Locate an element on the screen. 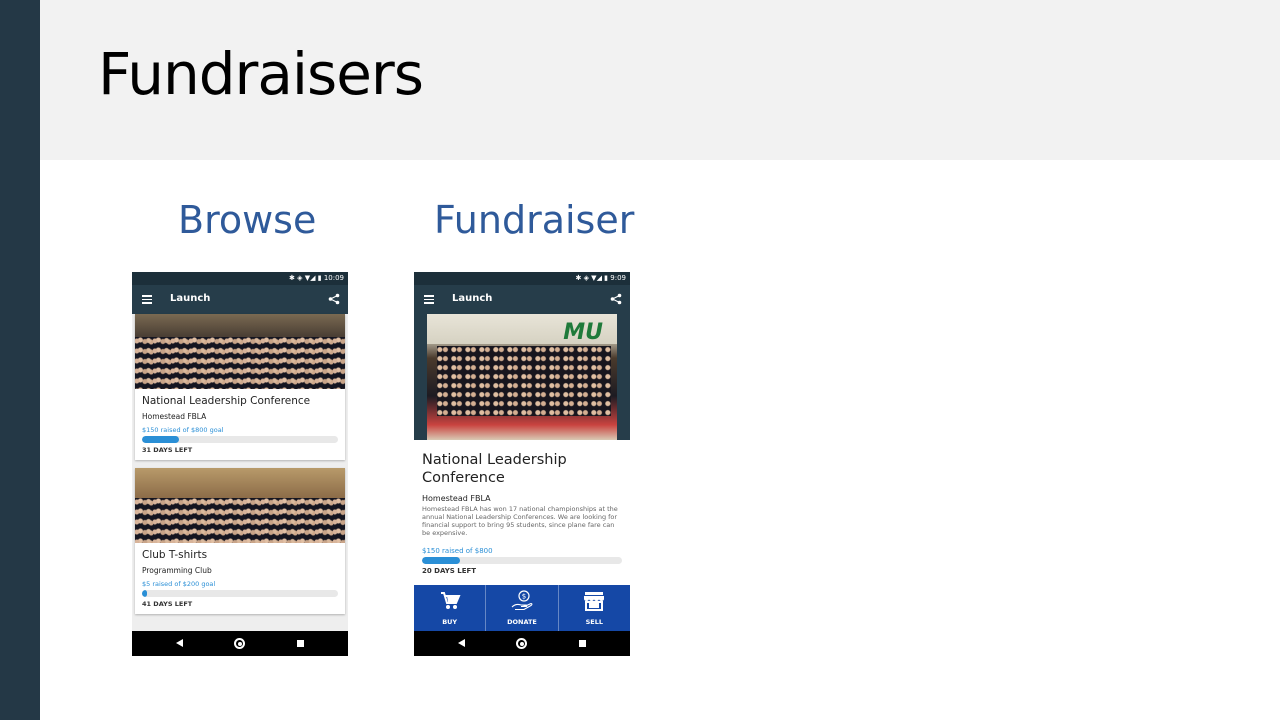 This screenshot has height=720, width=1280. raised-text: $150 raised of $800 goal is located at coordinates (183, 430).